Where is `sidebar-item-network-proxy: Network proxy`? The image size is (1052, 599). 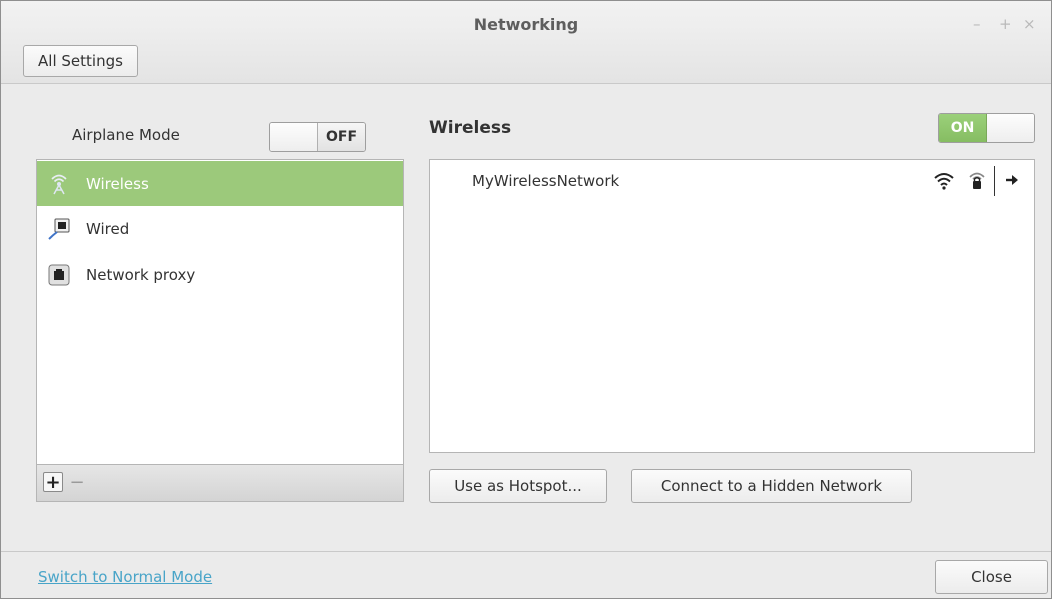
sidebar-item-network-proxy: Network proxy is located at coordinates (220, 274).